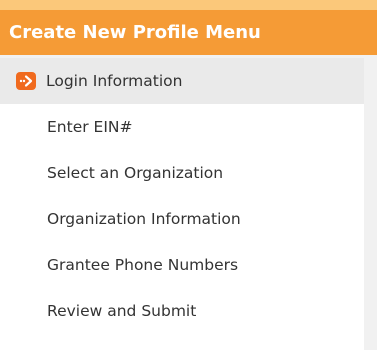 This screenshot has height=350, width=377. I want to click on menu-item-label: Login Information, so click(114, 81).